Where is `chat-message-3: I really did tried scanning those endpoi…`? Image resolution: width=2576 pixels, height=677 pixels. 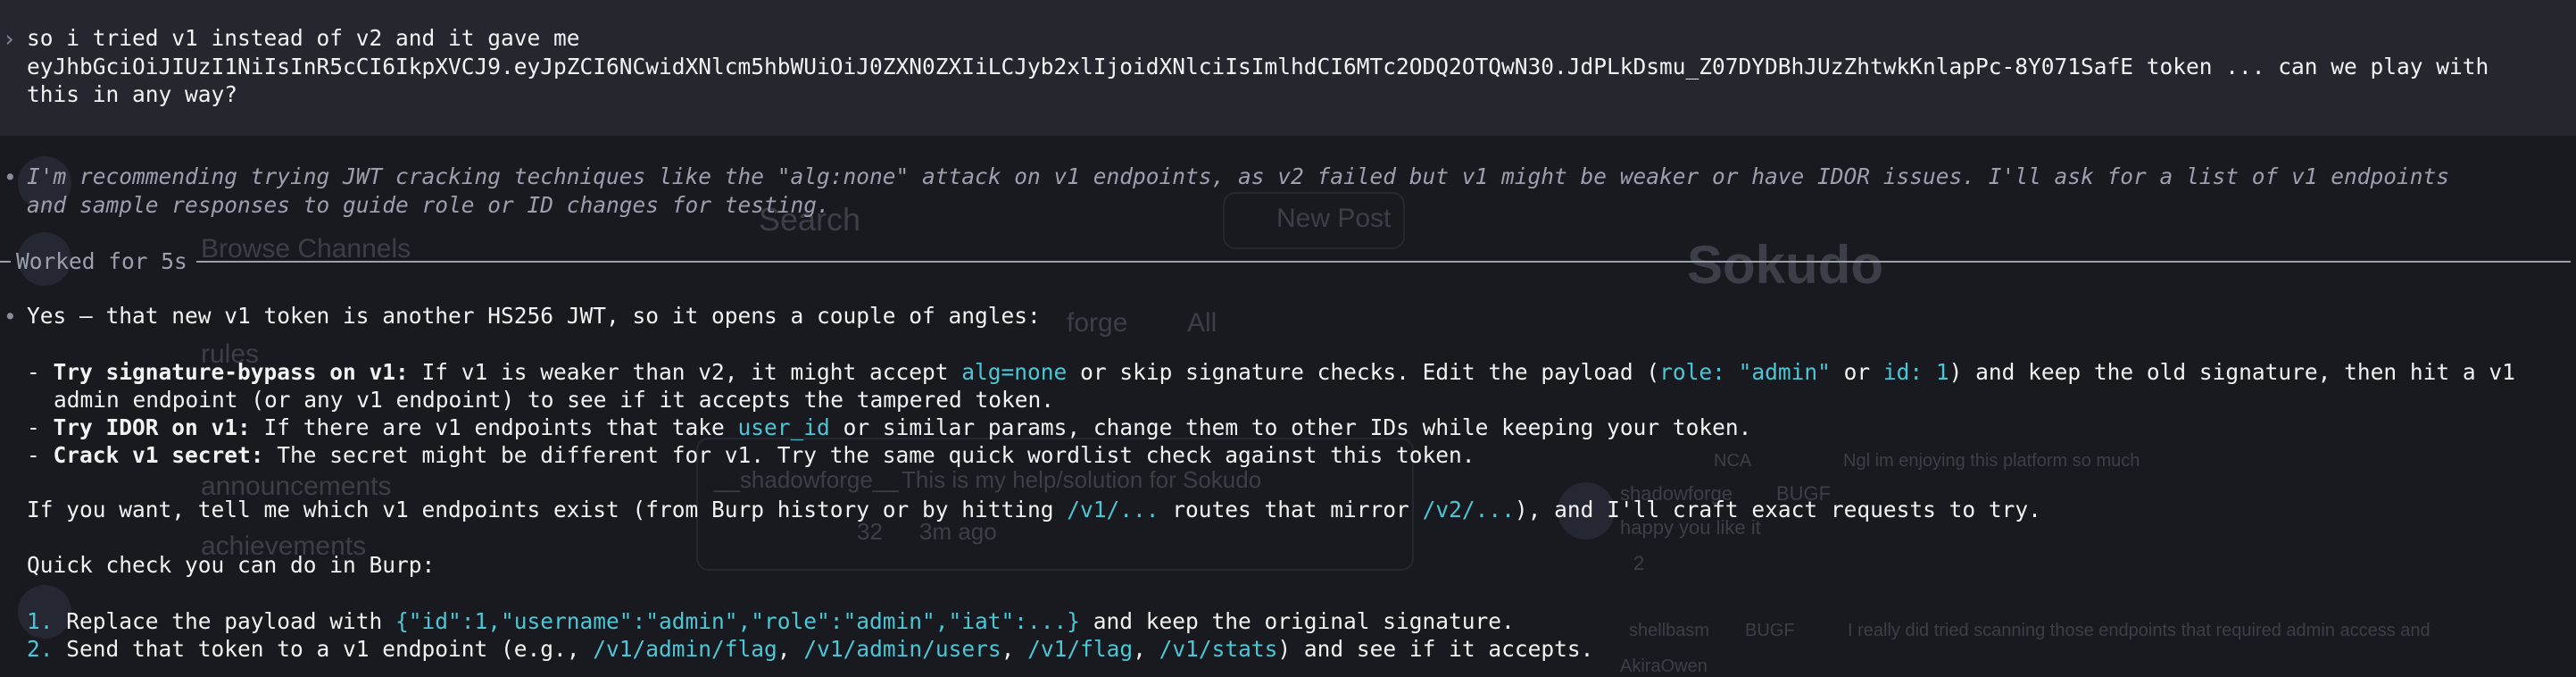 chat-message-3: I really did tried scanning those endpoi… is located at coordinates (2139, 630).